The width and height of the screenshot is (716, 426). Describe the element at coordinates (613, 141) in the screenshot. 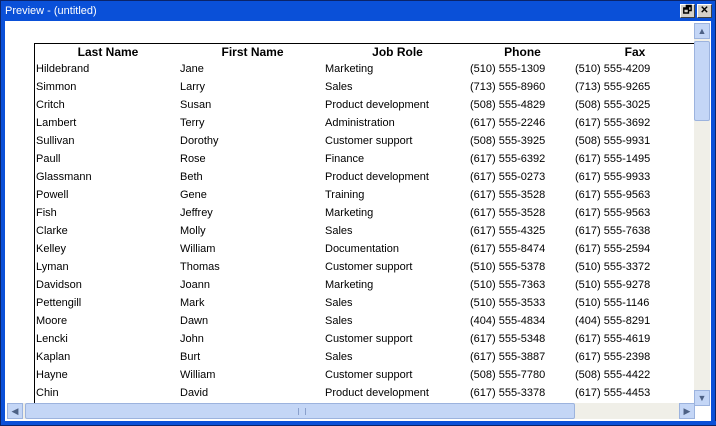

I see `cell-fax: (508) 555-9931` at that location.